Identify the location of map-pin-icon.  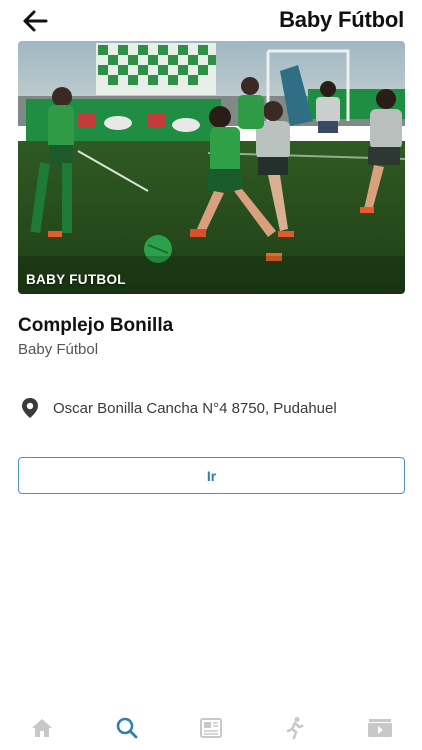
(30, 408).